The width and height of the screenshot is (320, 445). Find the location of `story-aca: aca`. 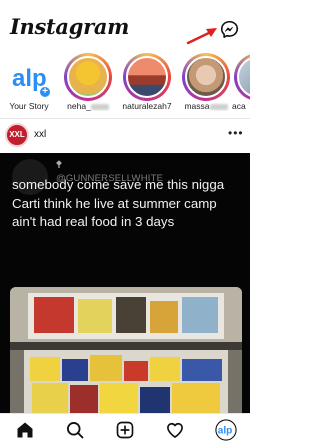

story-aca: aca is located at coordinates (241, 84).